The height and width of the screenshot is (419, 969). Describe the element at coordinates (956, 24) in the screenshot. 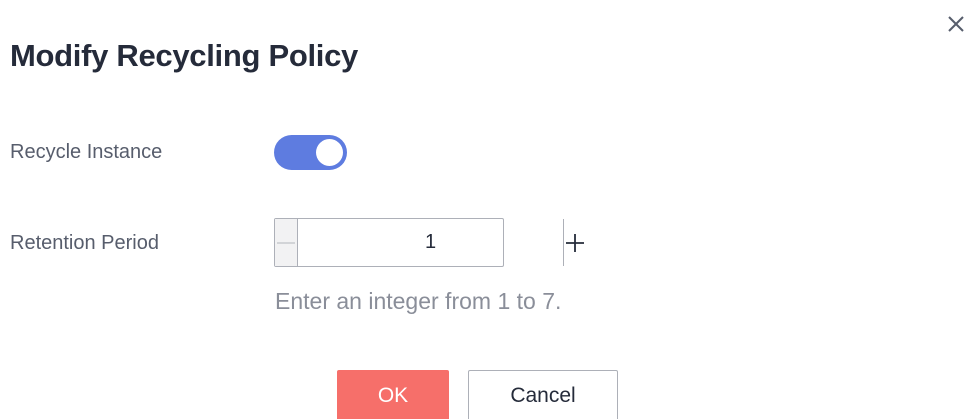

I see `close-icon` at that location.